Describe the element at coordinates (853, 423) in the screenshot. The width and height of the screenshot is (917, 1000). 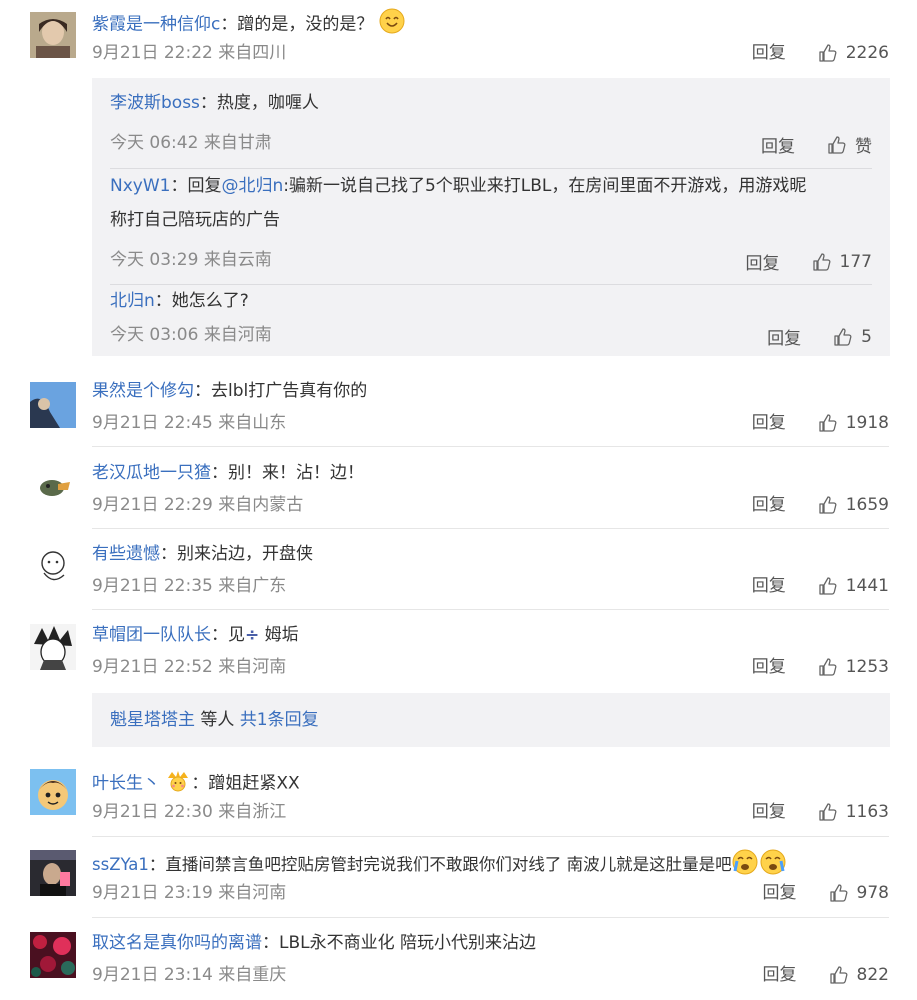
I see `like-button: 1918` at that location.